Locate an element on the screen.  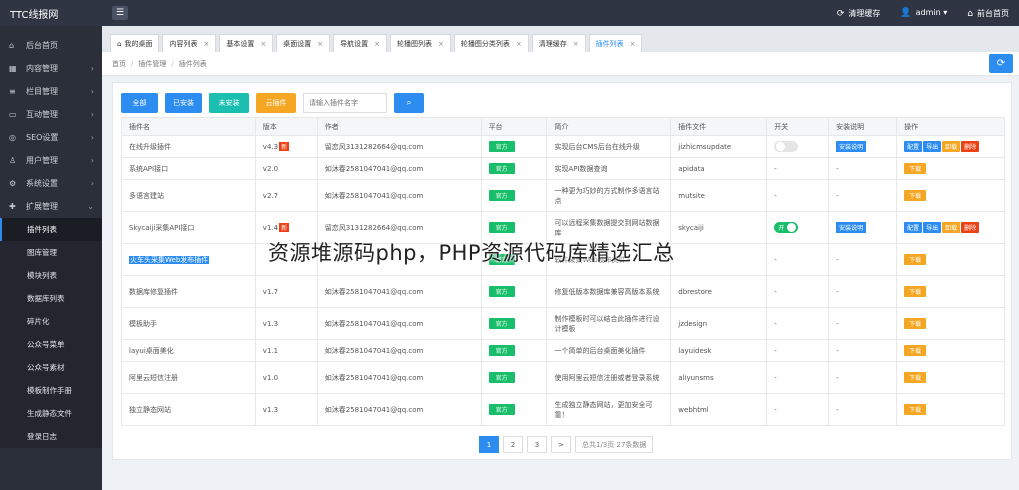
page-button: > is located at coordinates (561, 444).